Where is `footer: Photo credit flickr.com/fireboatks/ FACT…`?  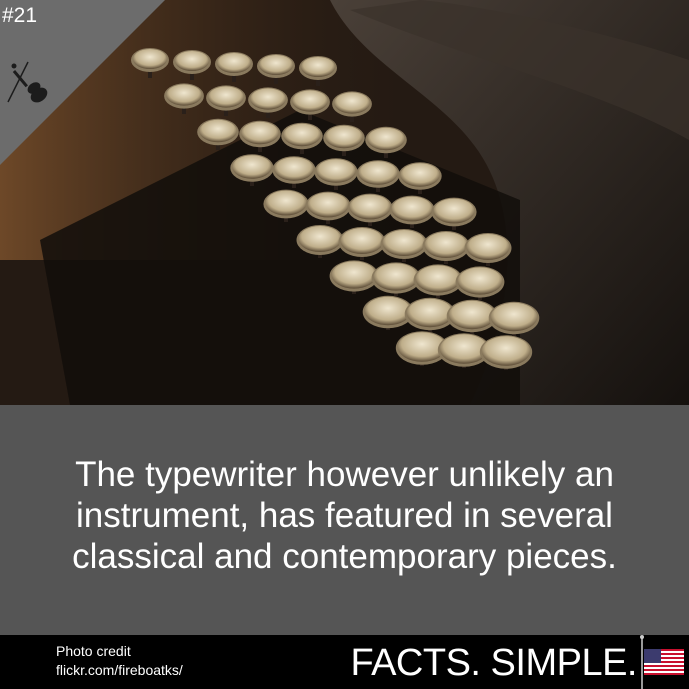
footer: Photo credit flickr.com/fireboatks/ FACT… is located at coordinates (344, 662).